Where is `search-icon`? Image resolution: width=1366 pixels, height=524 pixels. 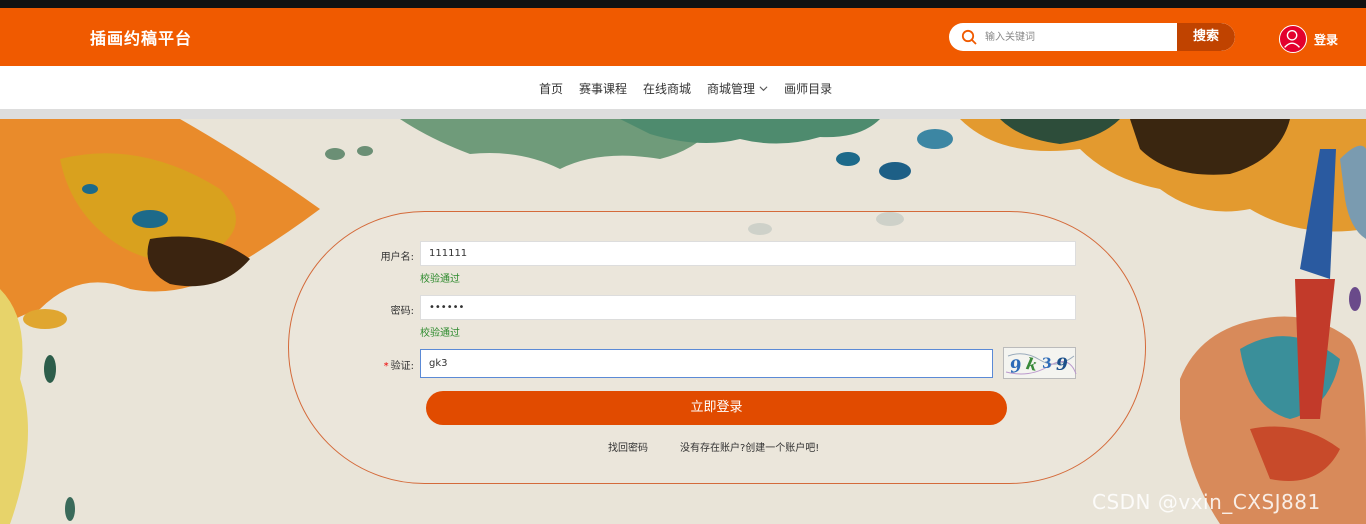 search-icon is located at coordinates (969, 37).